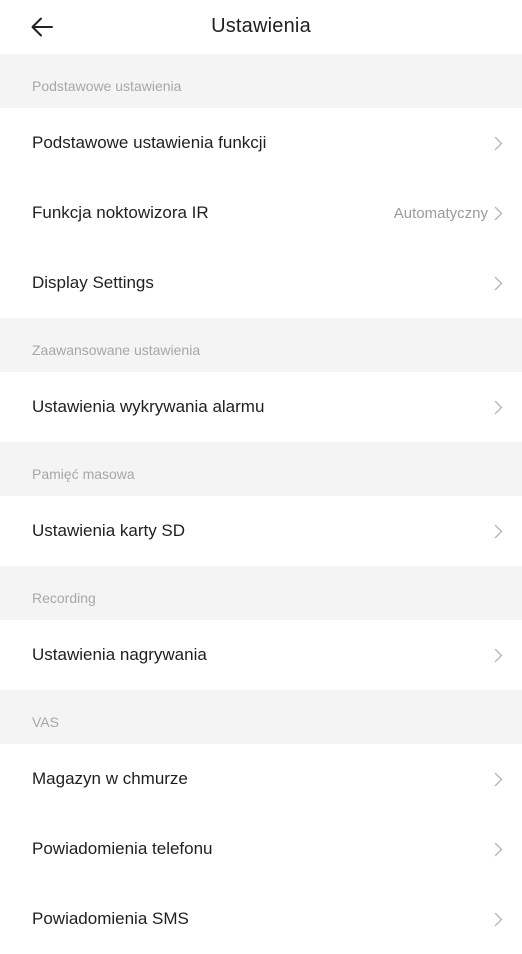  I want to click on settings-item-label: Powiadomienia telefonu, so click(122, 848).